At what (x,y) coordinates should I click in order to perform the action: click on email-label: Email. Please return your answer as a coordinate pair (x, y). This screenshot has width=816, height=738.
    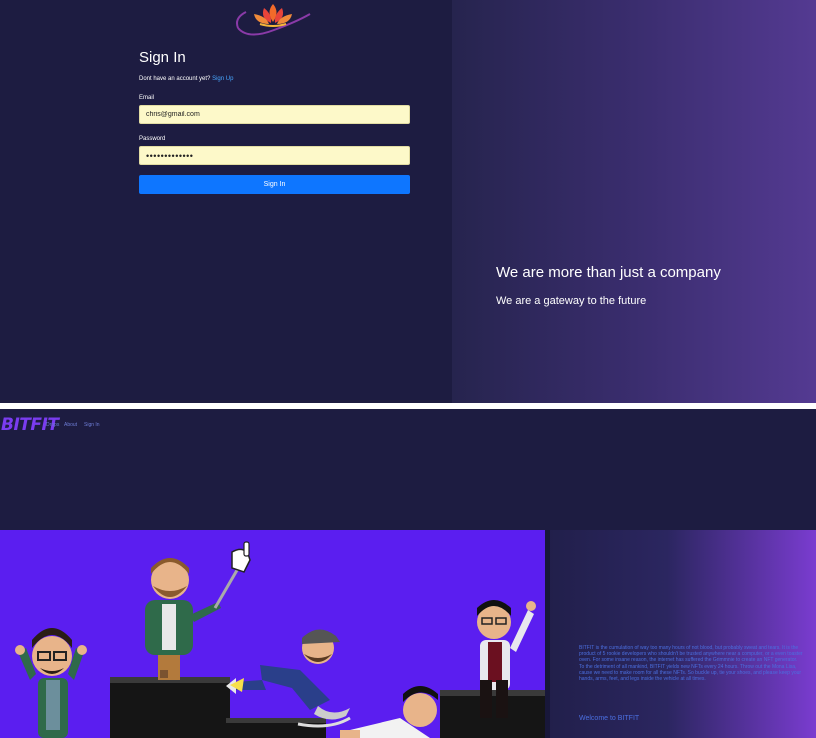
    Looking at the image, I should click on (147, 98).